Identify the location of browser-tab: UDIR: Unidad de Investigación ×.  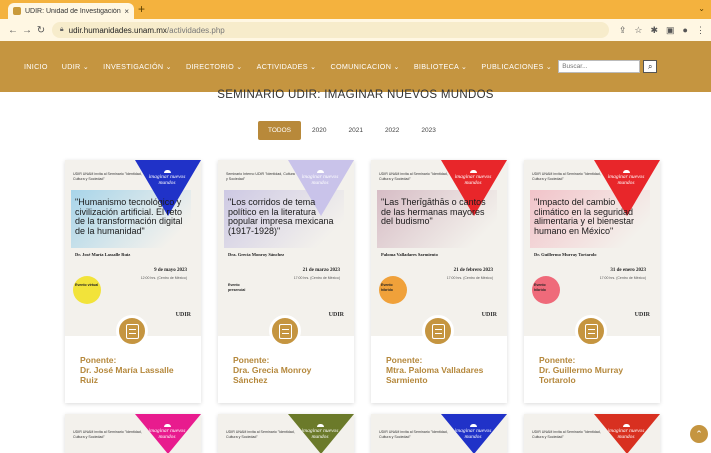
(71, 11).